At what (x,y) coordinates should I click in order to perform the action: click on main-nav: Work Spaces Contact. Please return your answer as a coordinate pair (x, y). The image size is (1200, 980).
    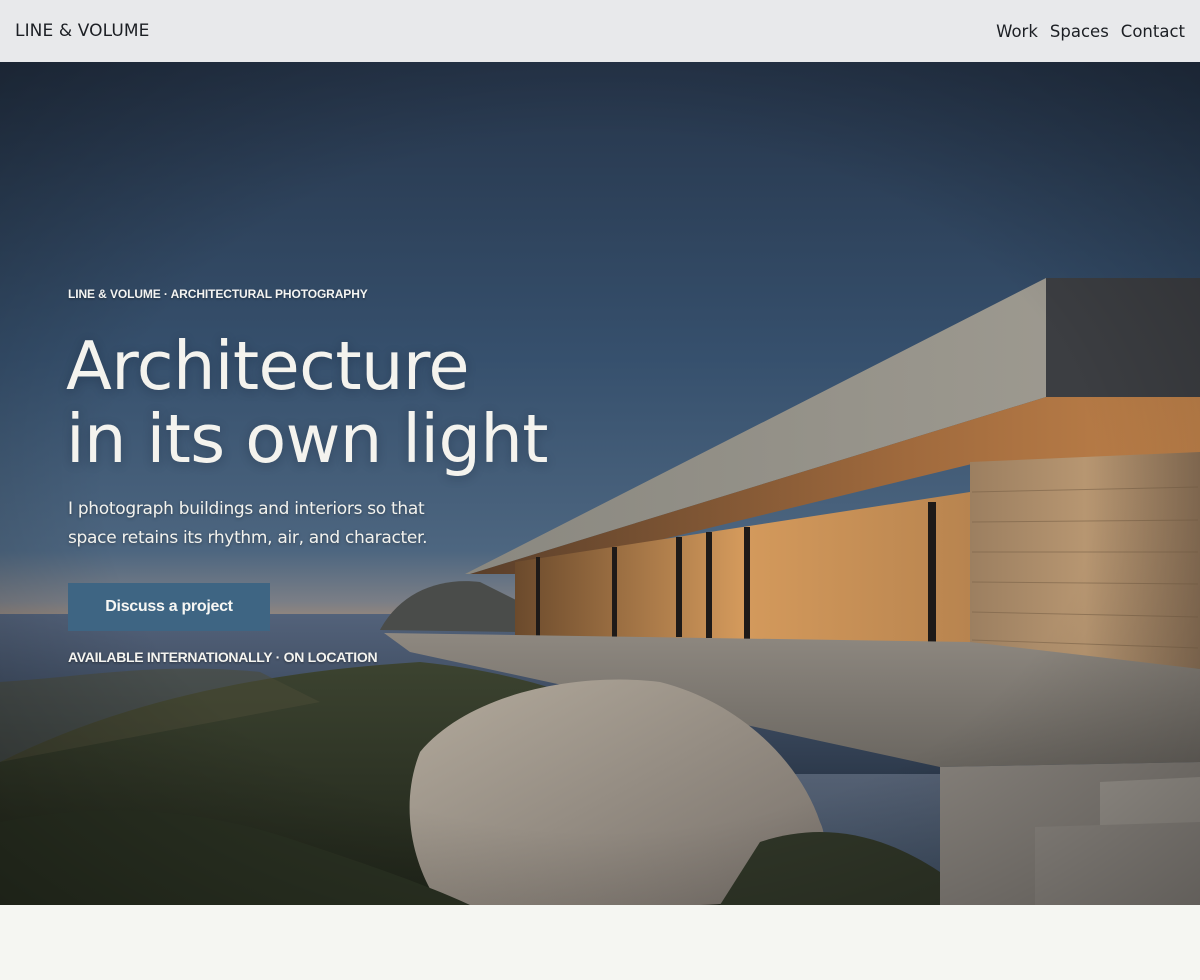
    Looking at the image, I should click on (1090, 31).